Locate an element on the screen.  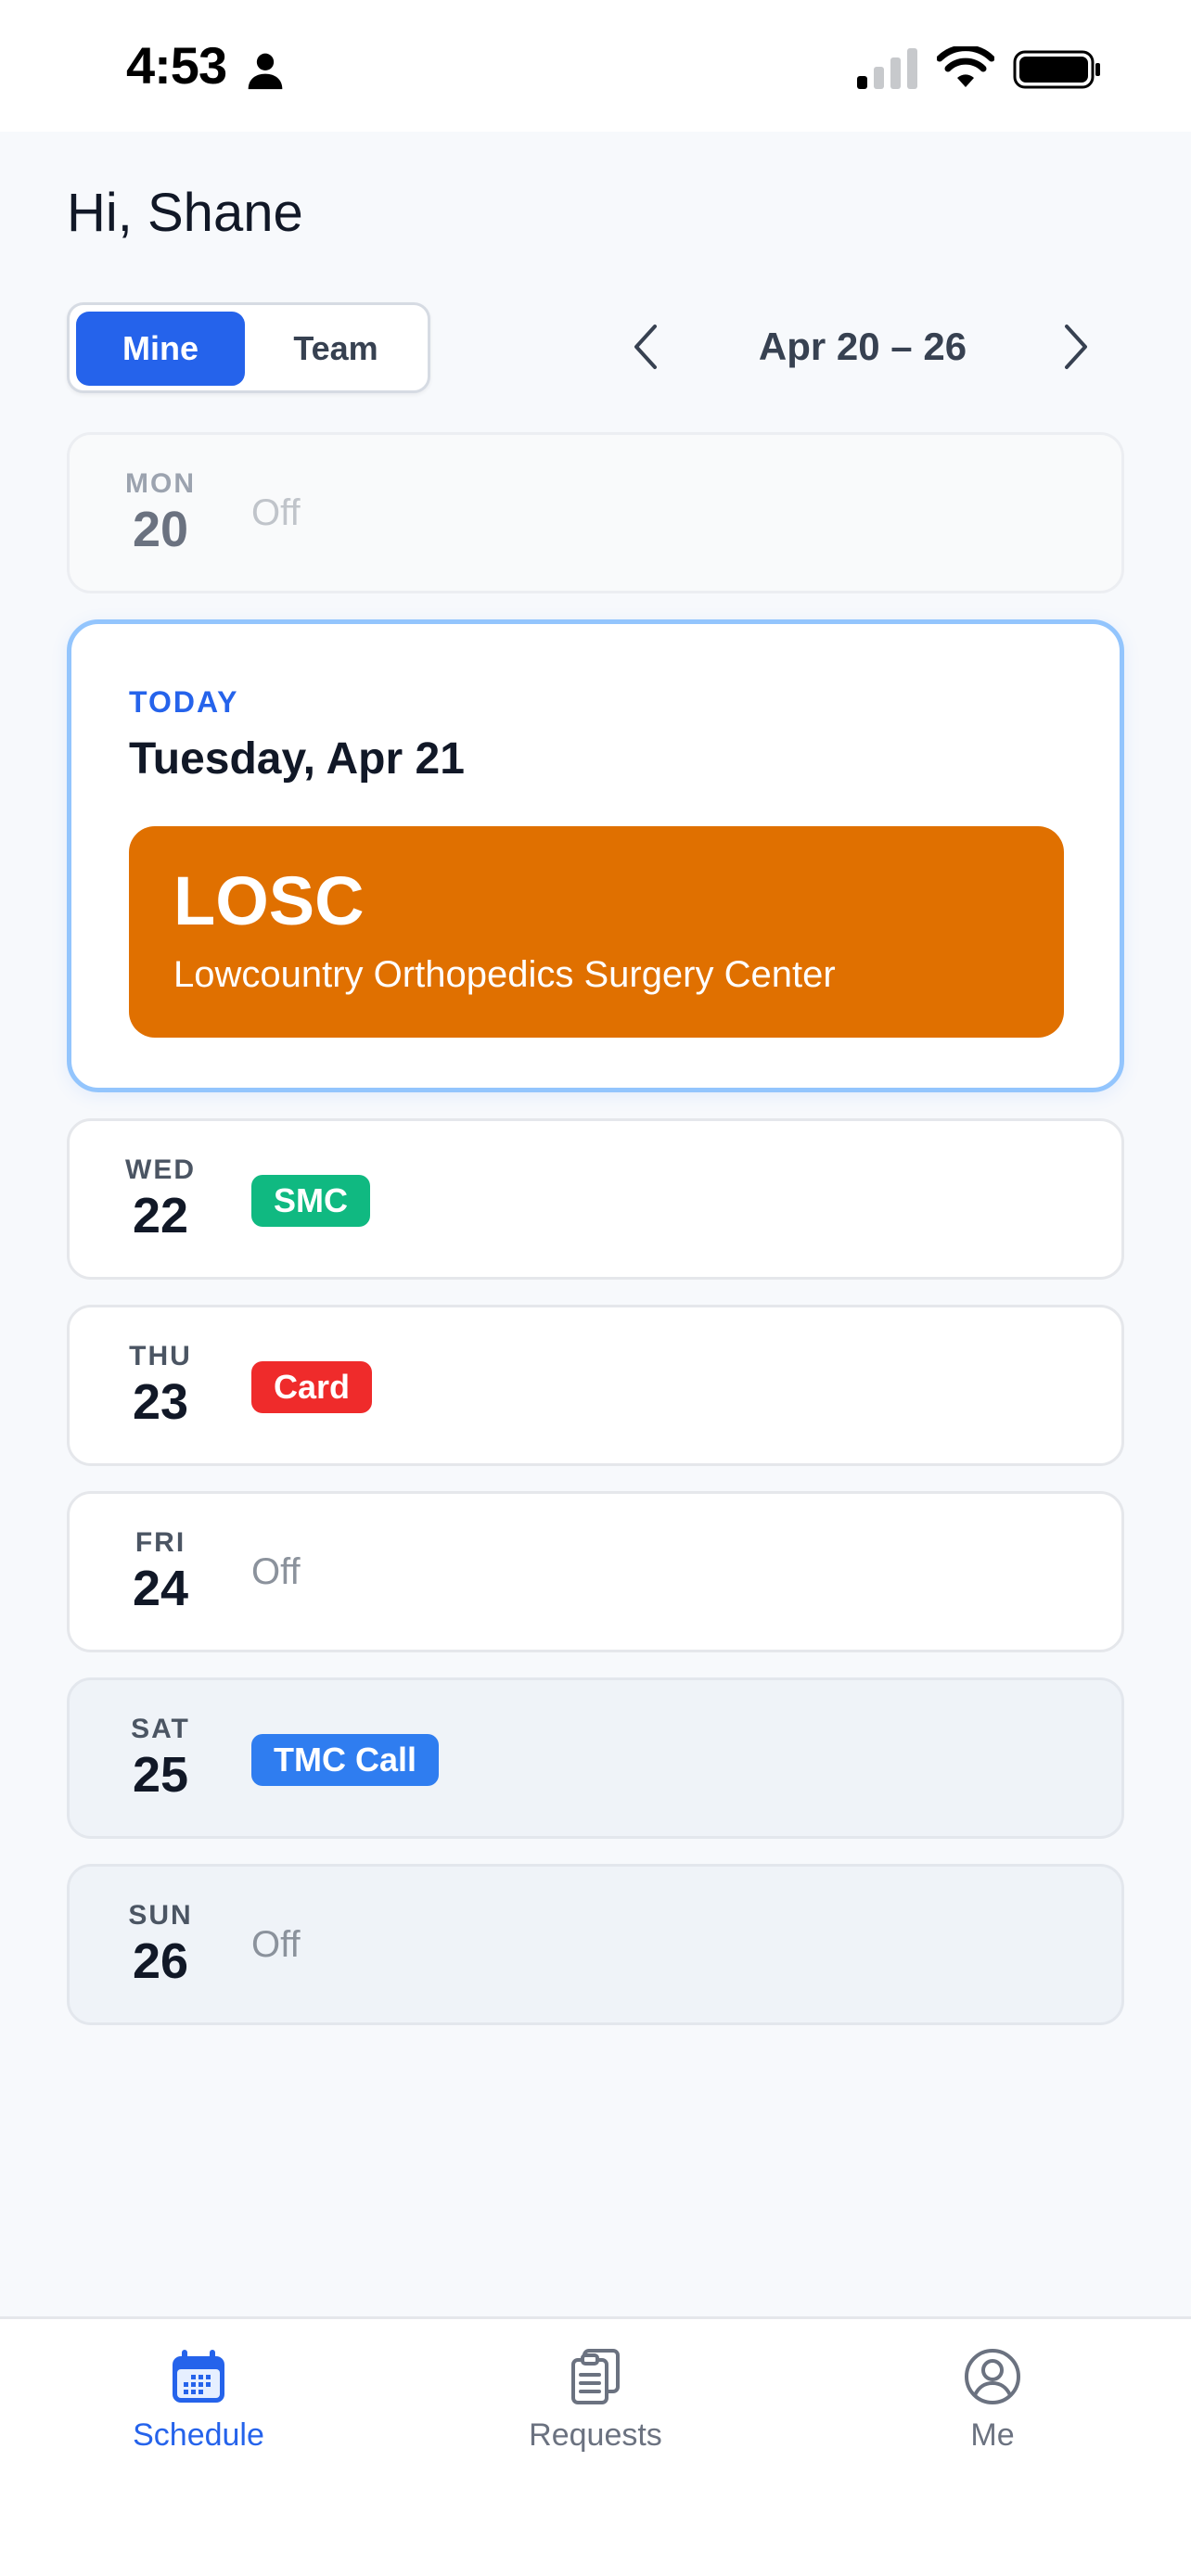
day-row-thu: THU 23 Card is located at coordinates (595, 1385).